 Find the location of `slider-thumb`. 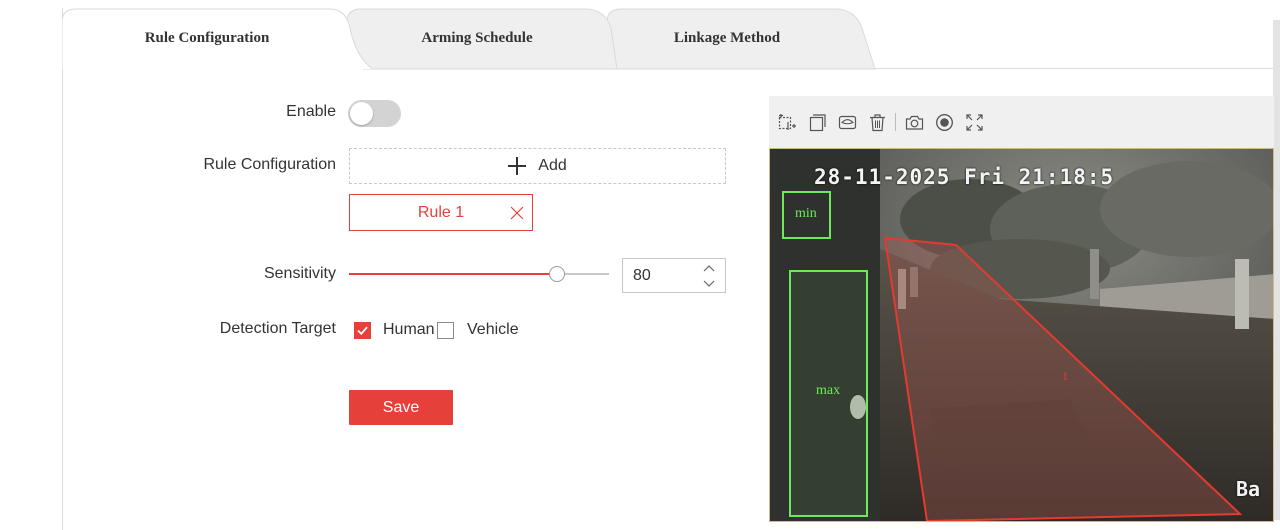

slider-thumb is located at coordinates (557, 274).